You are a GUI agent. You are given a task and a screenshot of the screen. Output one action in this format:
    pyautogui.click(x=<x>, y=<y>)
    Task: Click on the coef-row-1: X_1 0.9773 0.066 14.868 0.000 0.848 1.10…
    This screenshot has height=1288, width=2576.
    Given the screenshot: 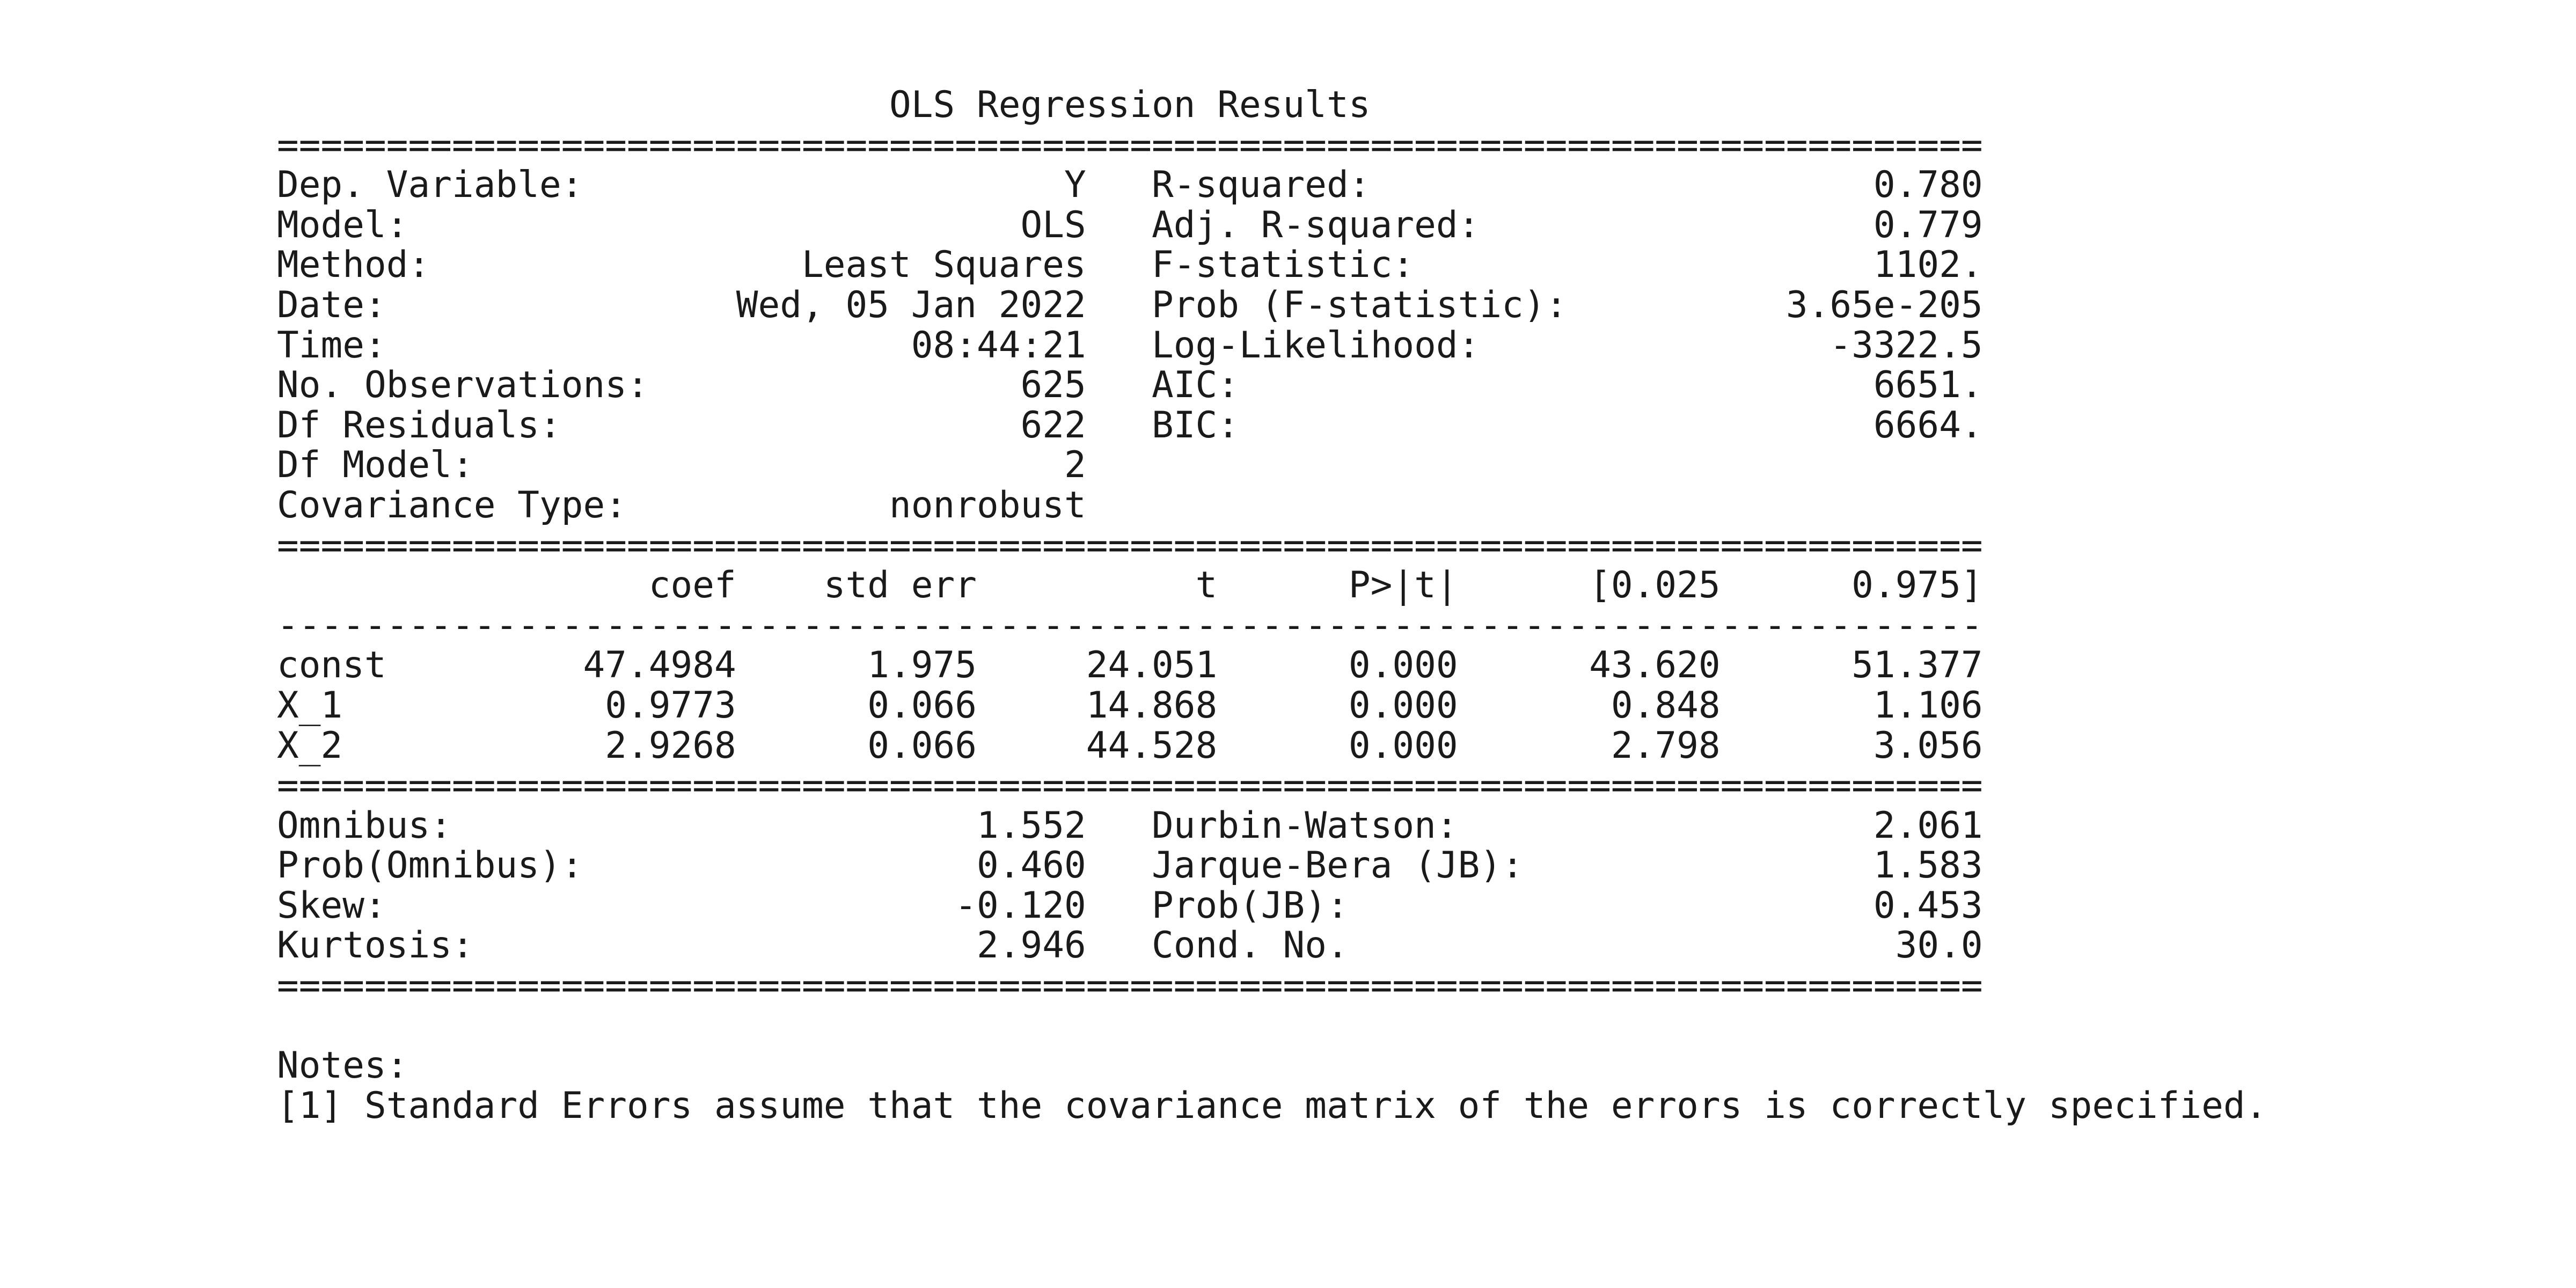 What is the action you would take?
    pyautogui.click(x=1130, y=704)
    